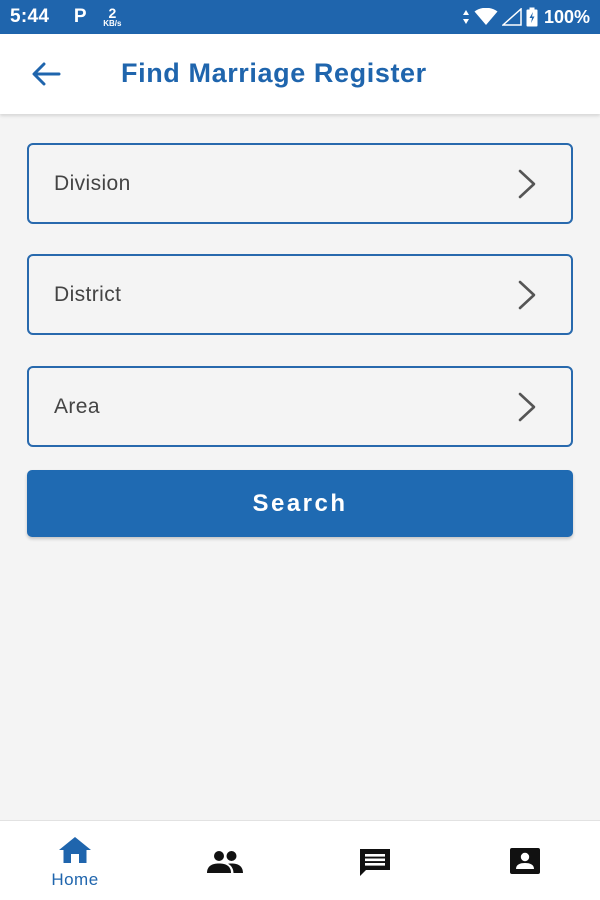 The image size is (600, 900). I want to click on network-speed: 2 KB/s, so click(112, 17).